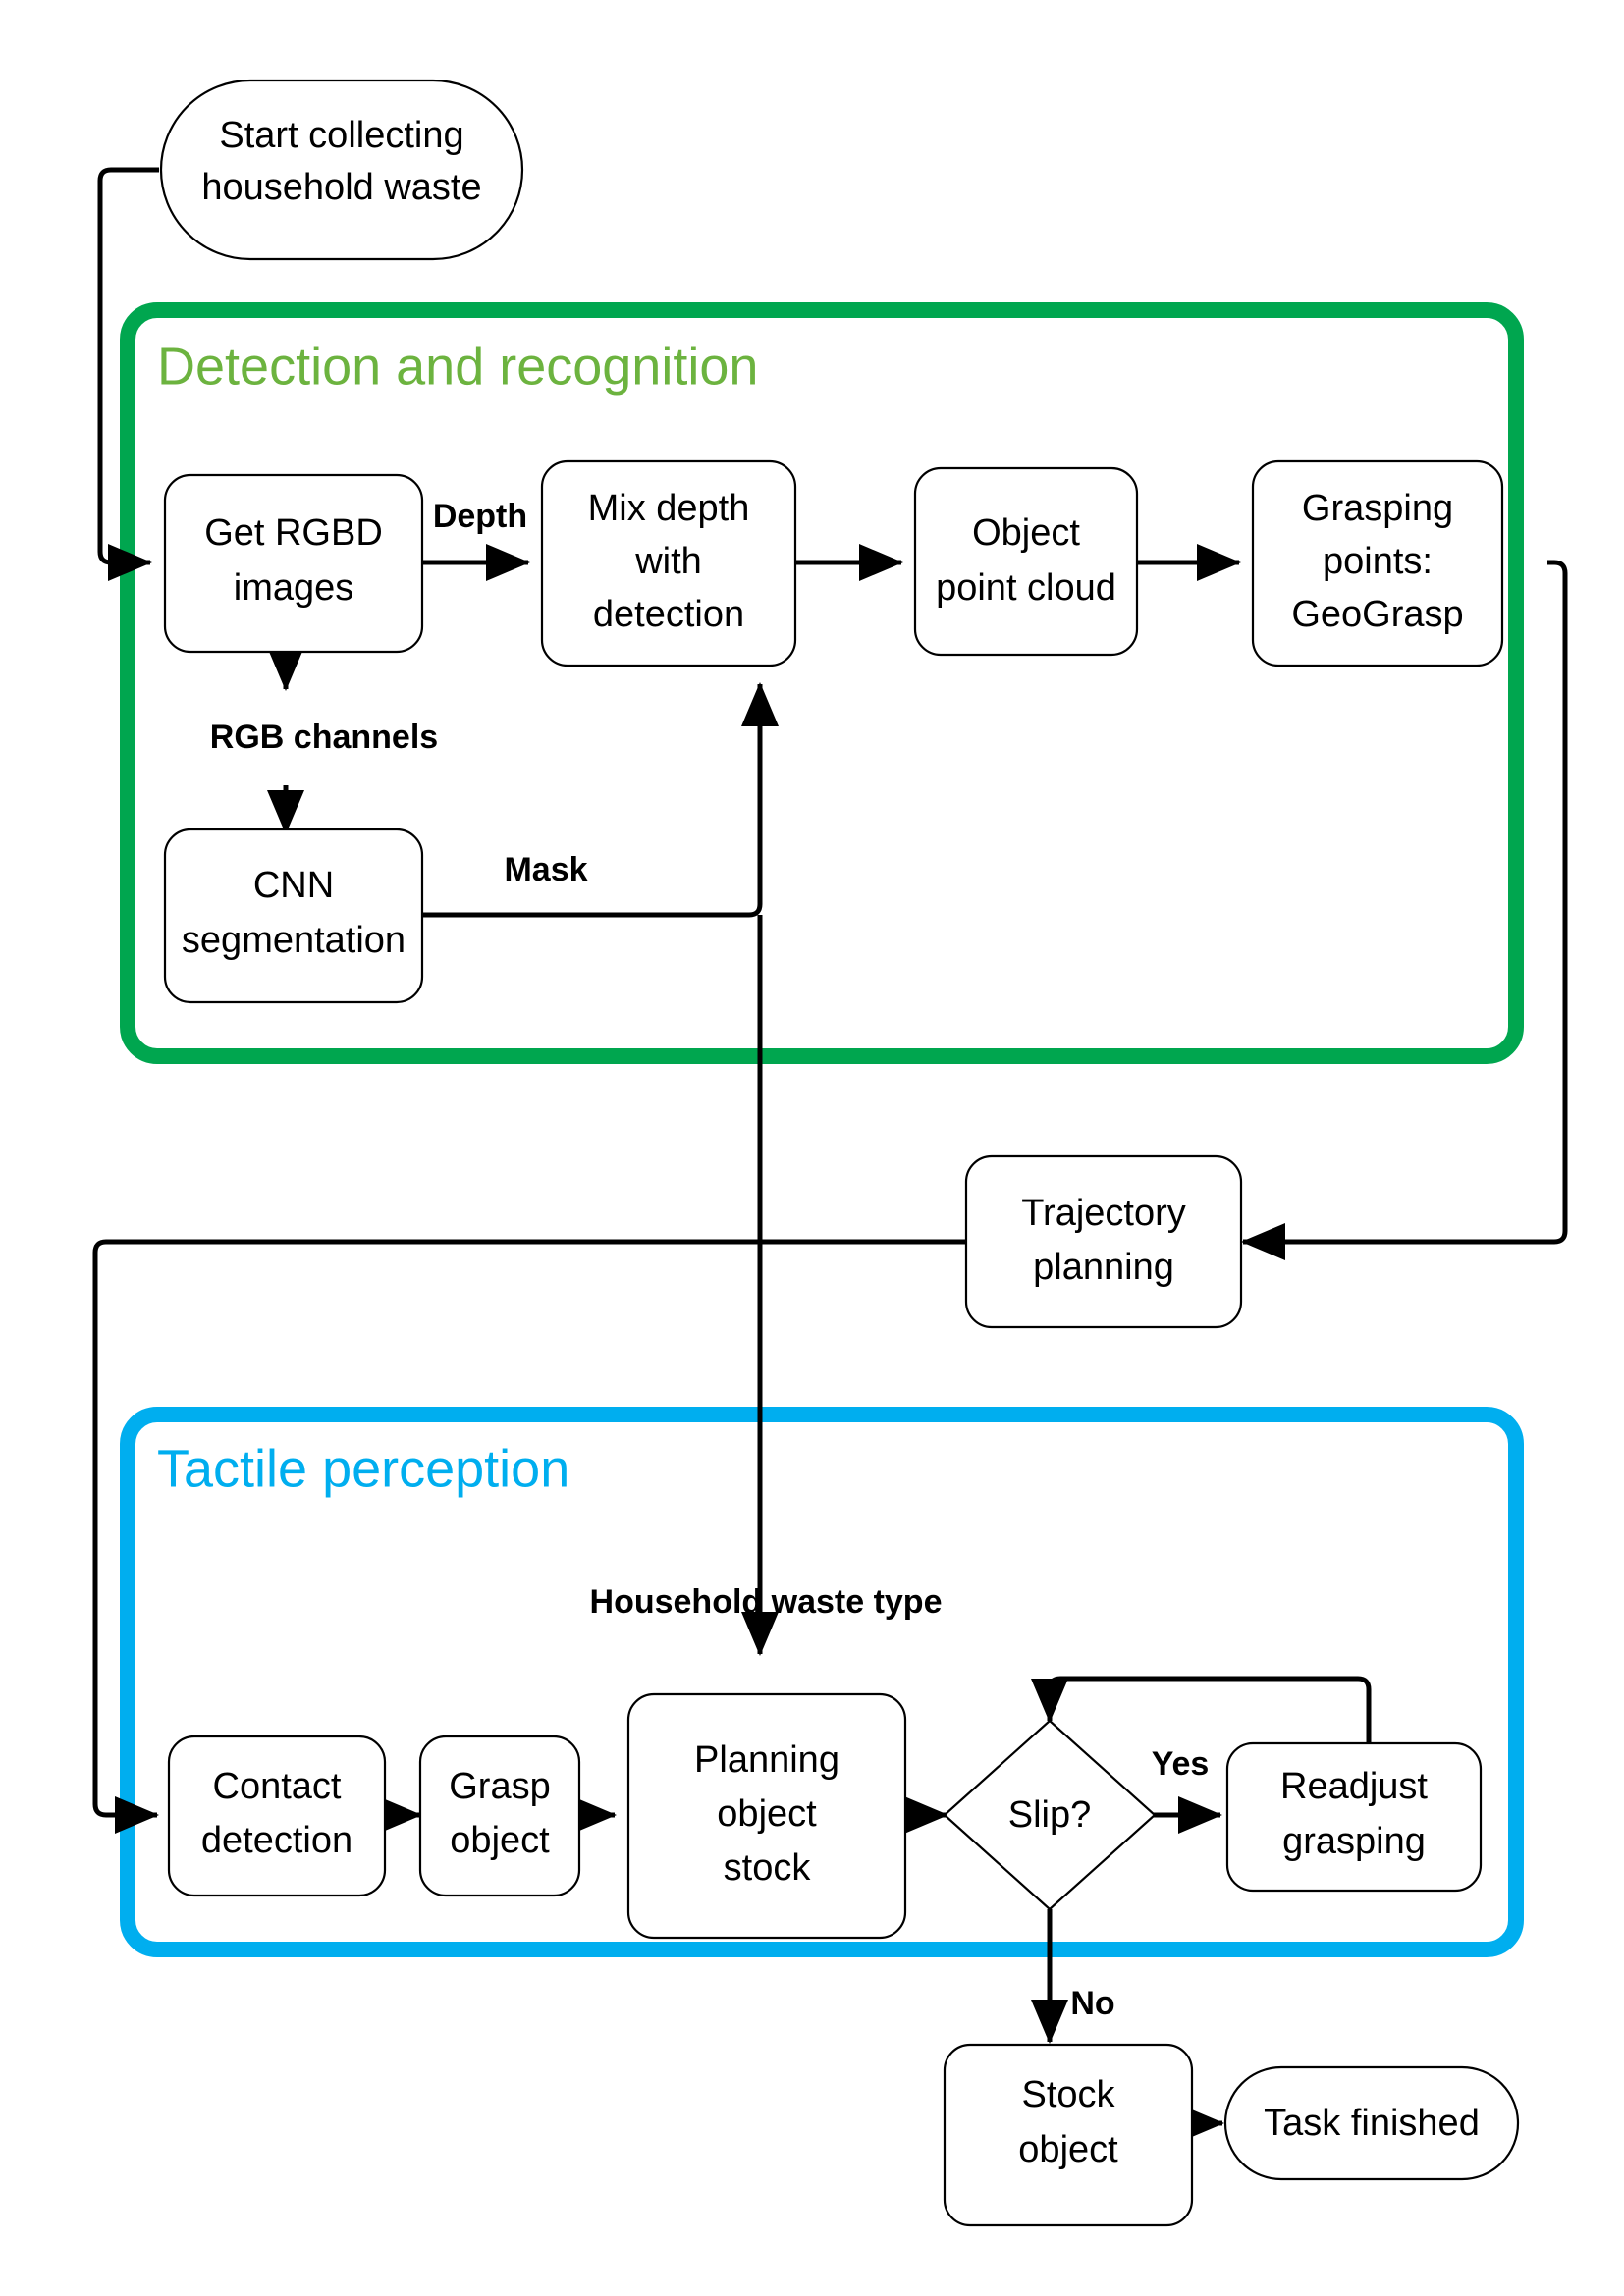 This screenshot has height=2296, width=1624. What do you see at coordinates (1026, 533) in the screenshot?
I see `node-point-cloud-label-1: Object` at bounding box center [1026, 533].